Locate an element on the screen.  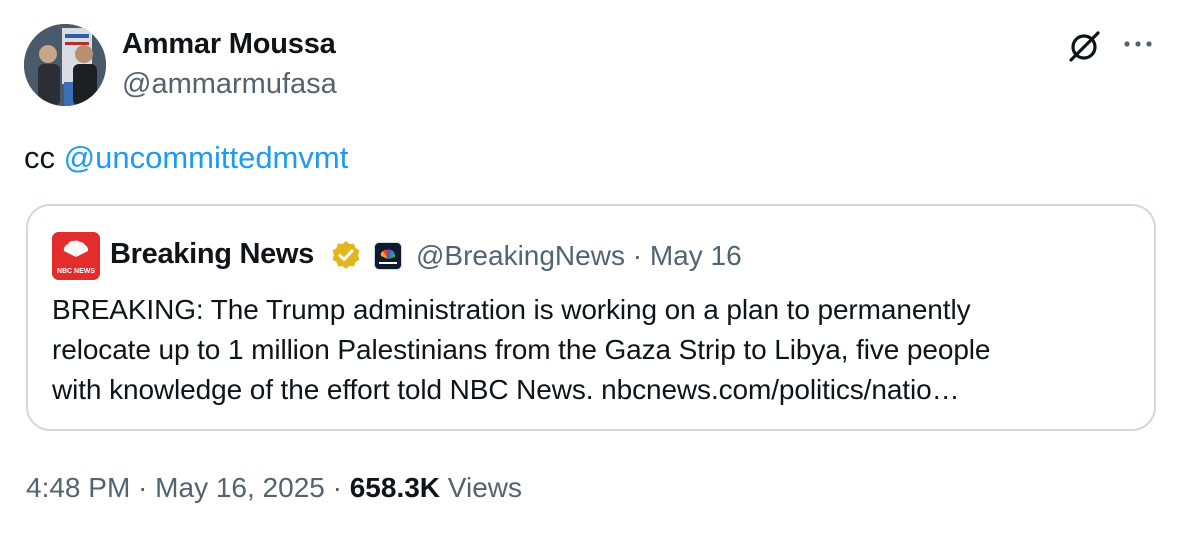
views-count: 658.3K is located at coordinates (395, 487).